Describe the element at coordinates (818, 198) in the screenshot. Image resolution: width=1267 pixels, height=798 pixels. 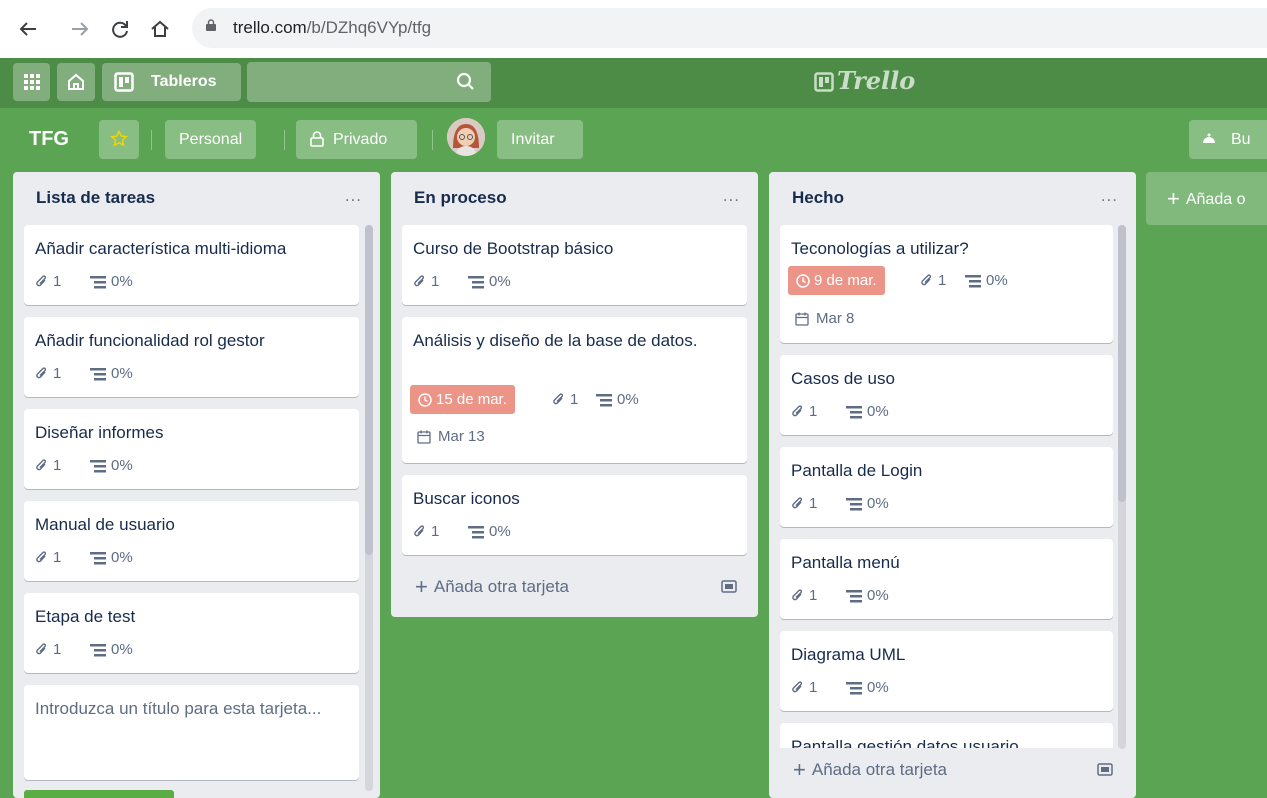
I see `list-title: Hecho` at that location.